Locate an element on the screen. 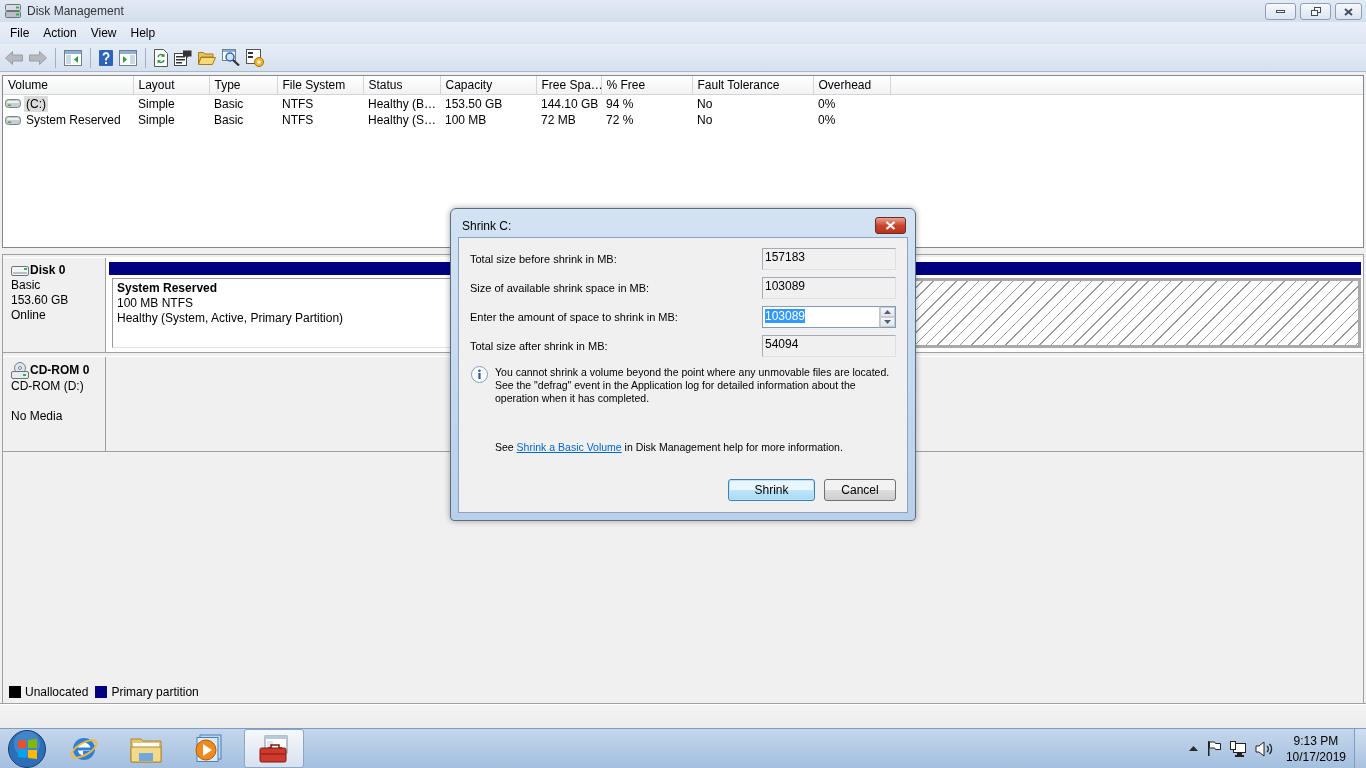  dialog-title: Shrink C: is located at coordinates (487, 226).